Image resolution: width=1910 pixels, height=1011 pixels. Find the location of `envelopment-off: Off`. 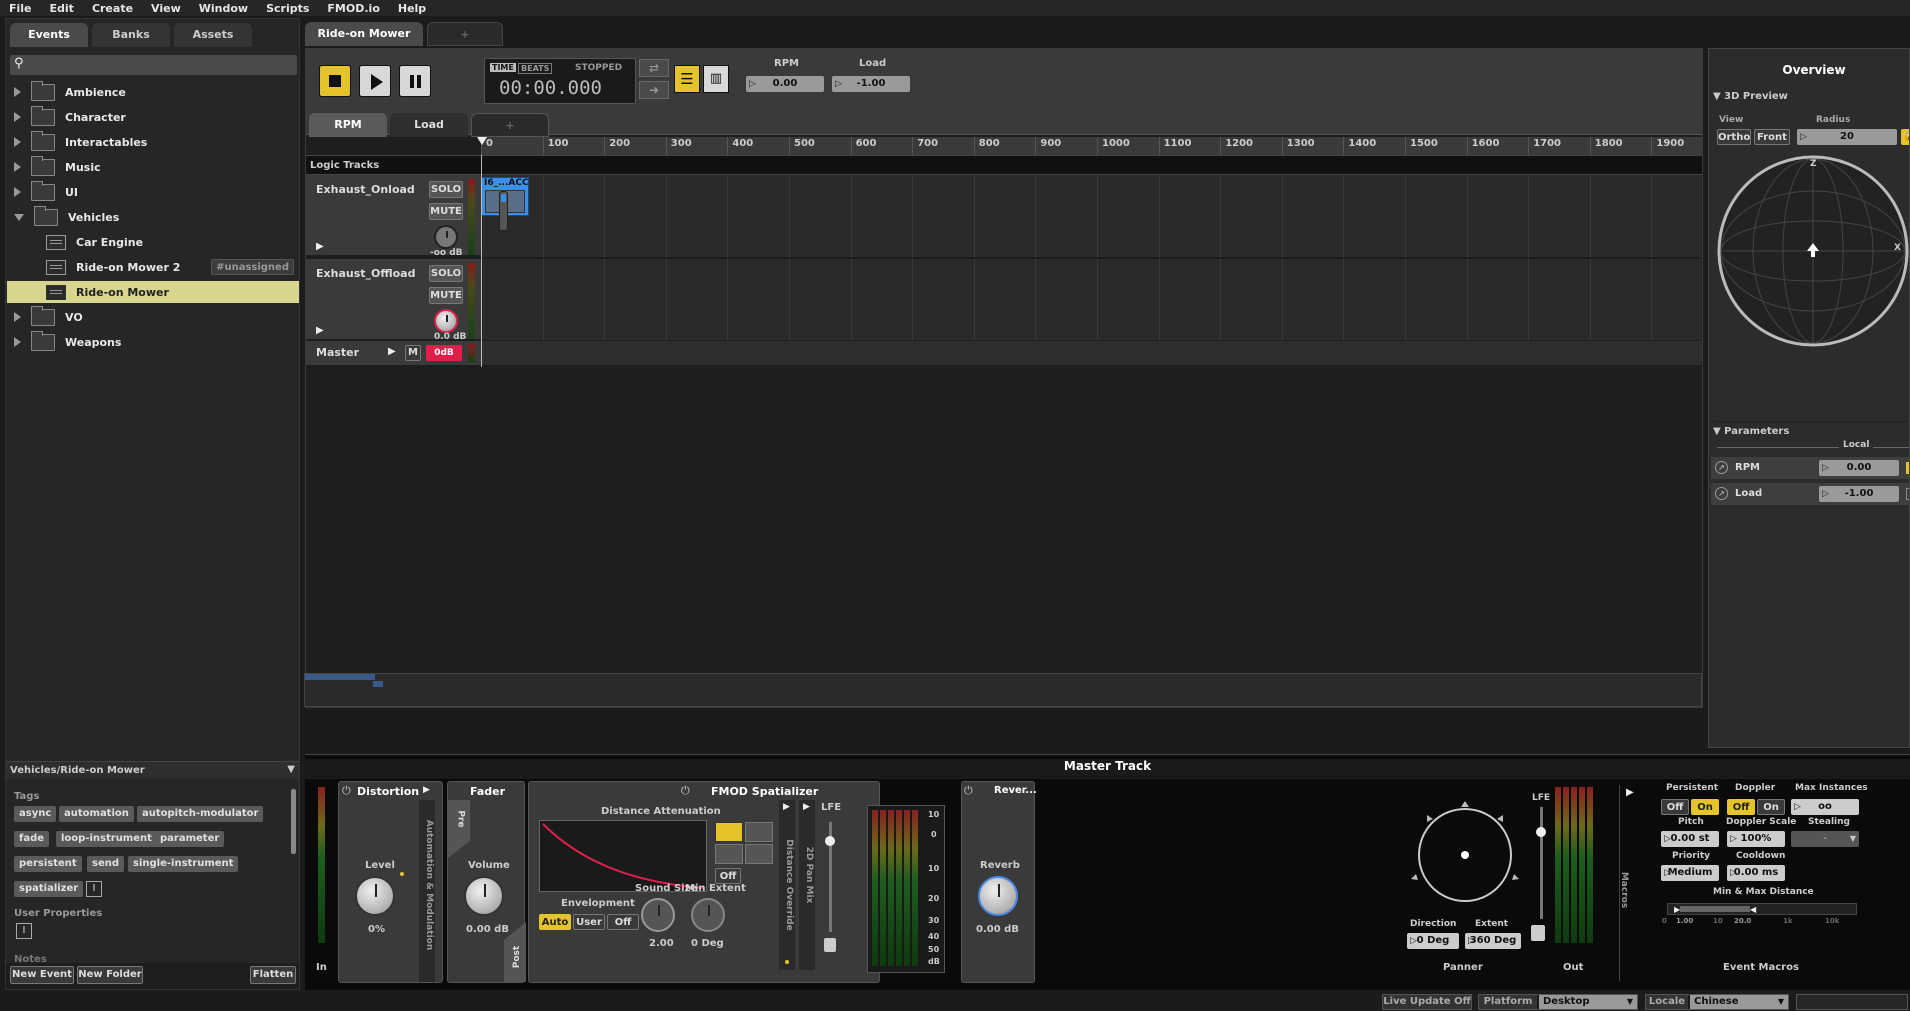

envelopment-off: Off is located at coordinates (623, 922).